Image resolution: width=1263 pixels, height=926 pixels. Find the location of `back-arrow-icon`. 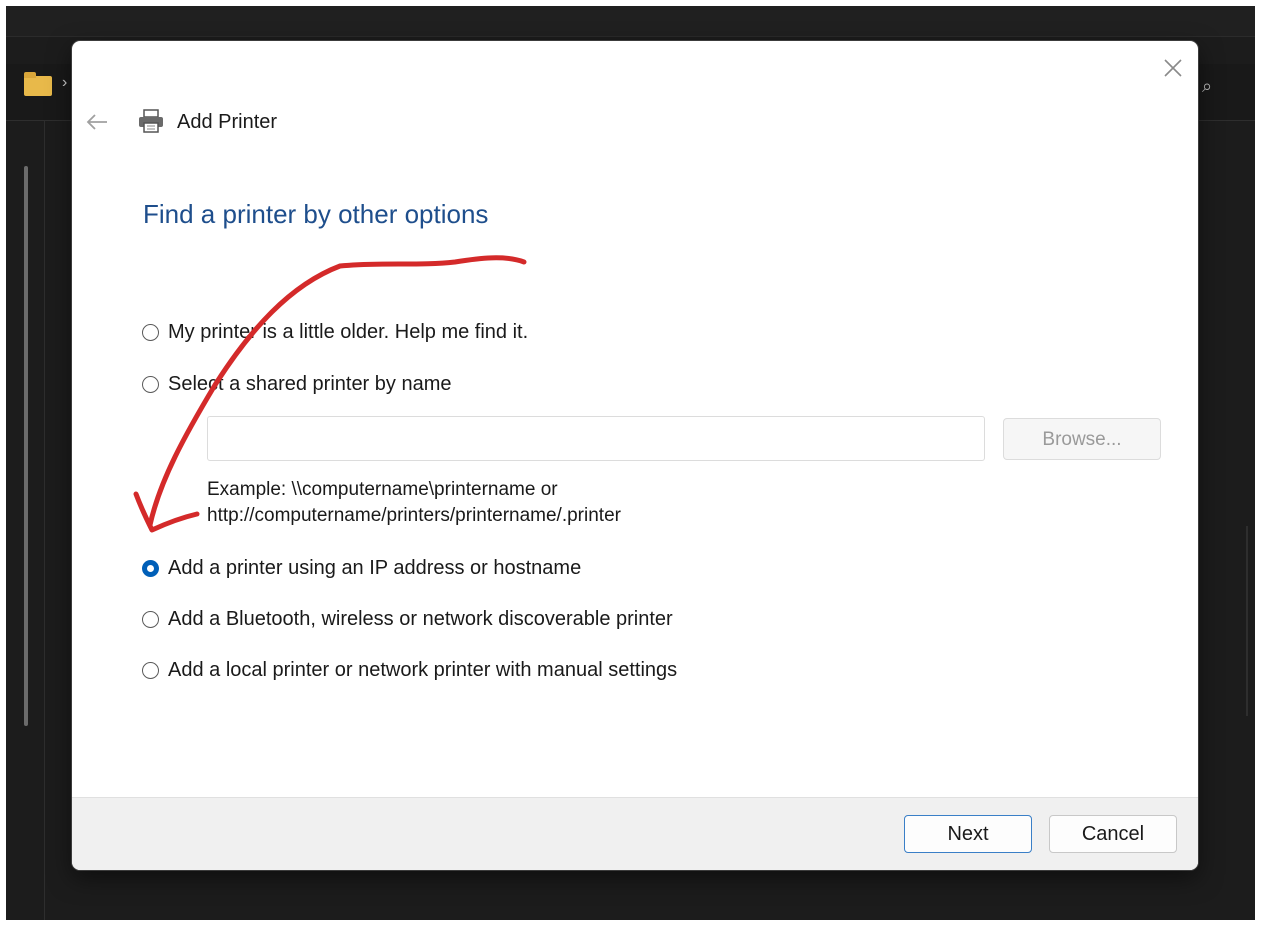

back-arrow-icon is located at coordinates (96, 122).